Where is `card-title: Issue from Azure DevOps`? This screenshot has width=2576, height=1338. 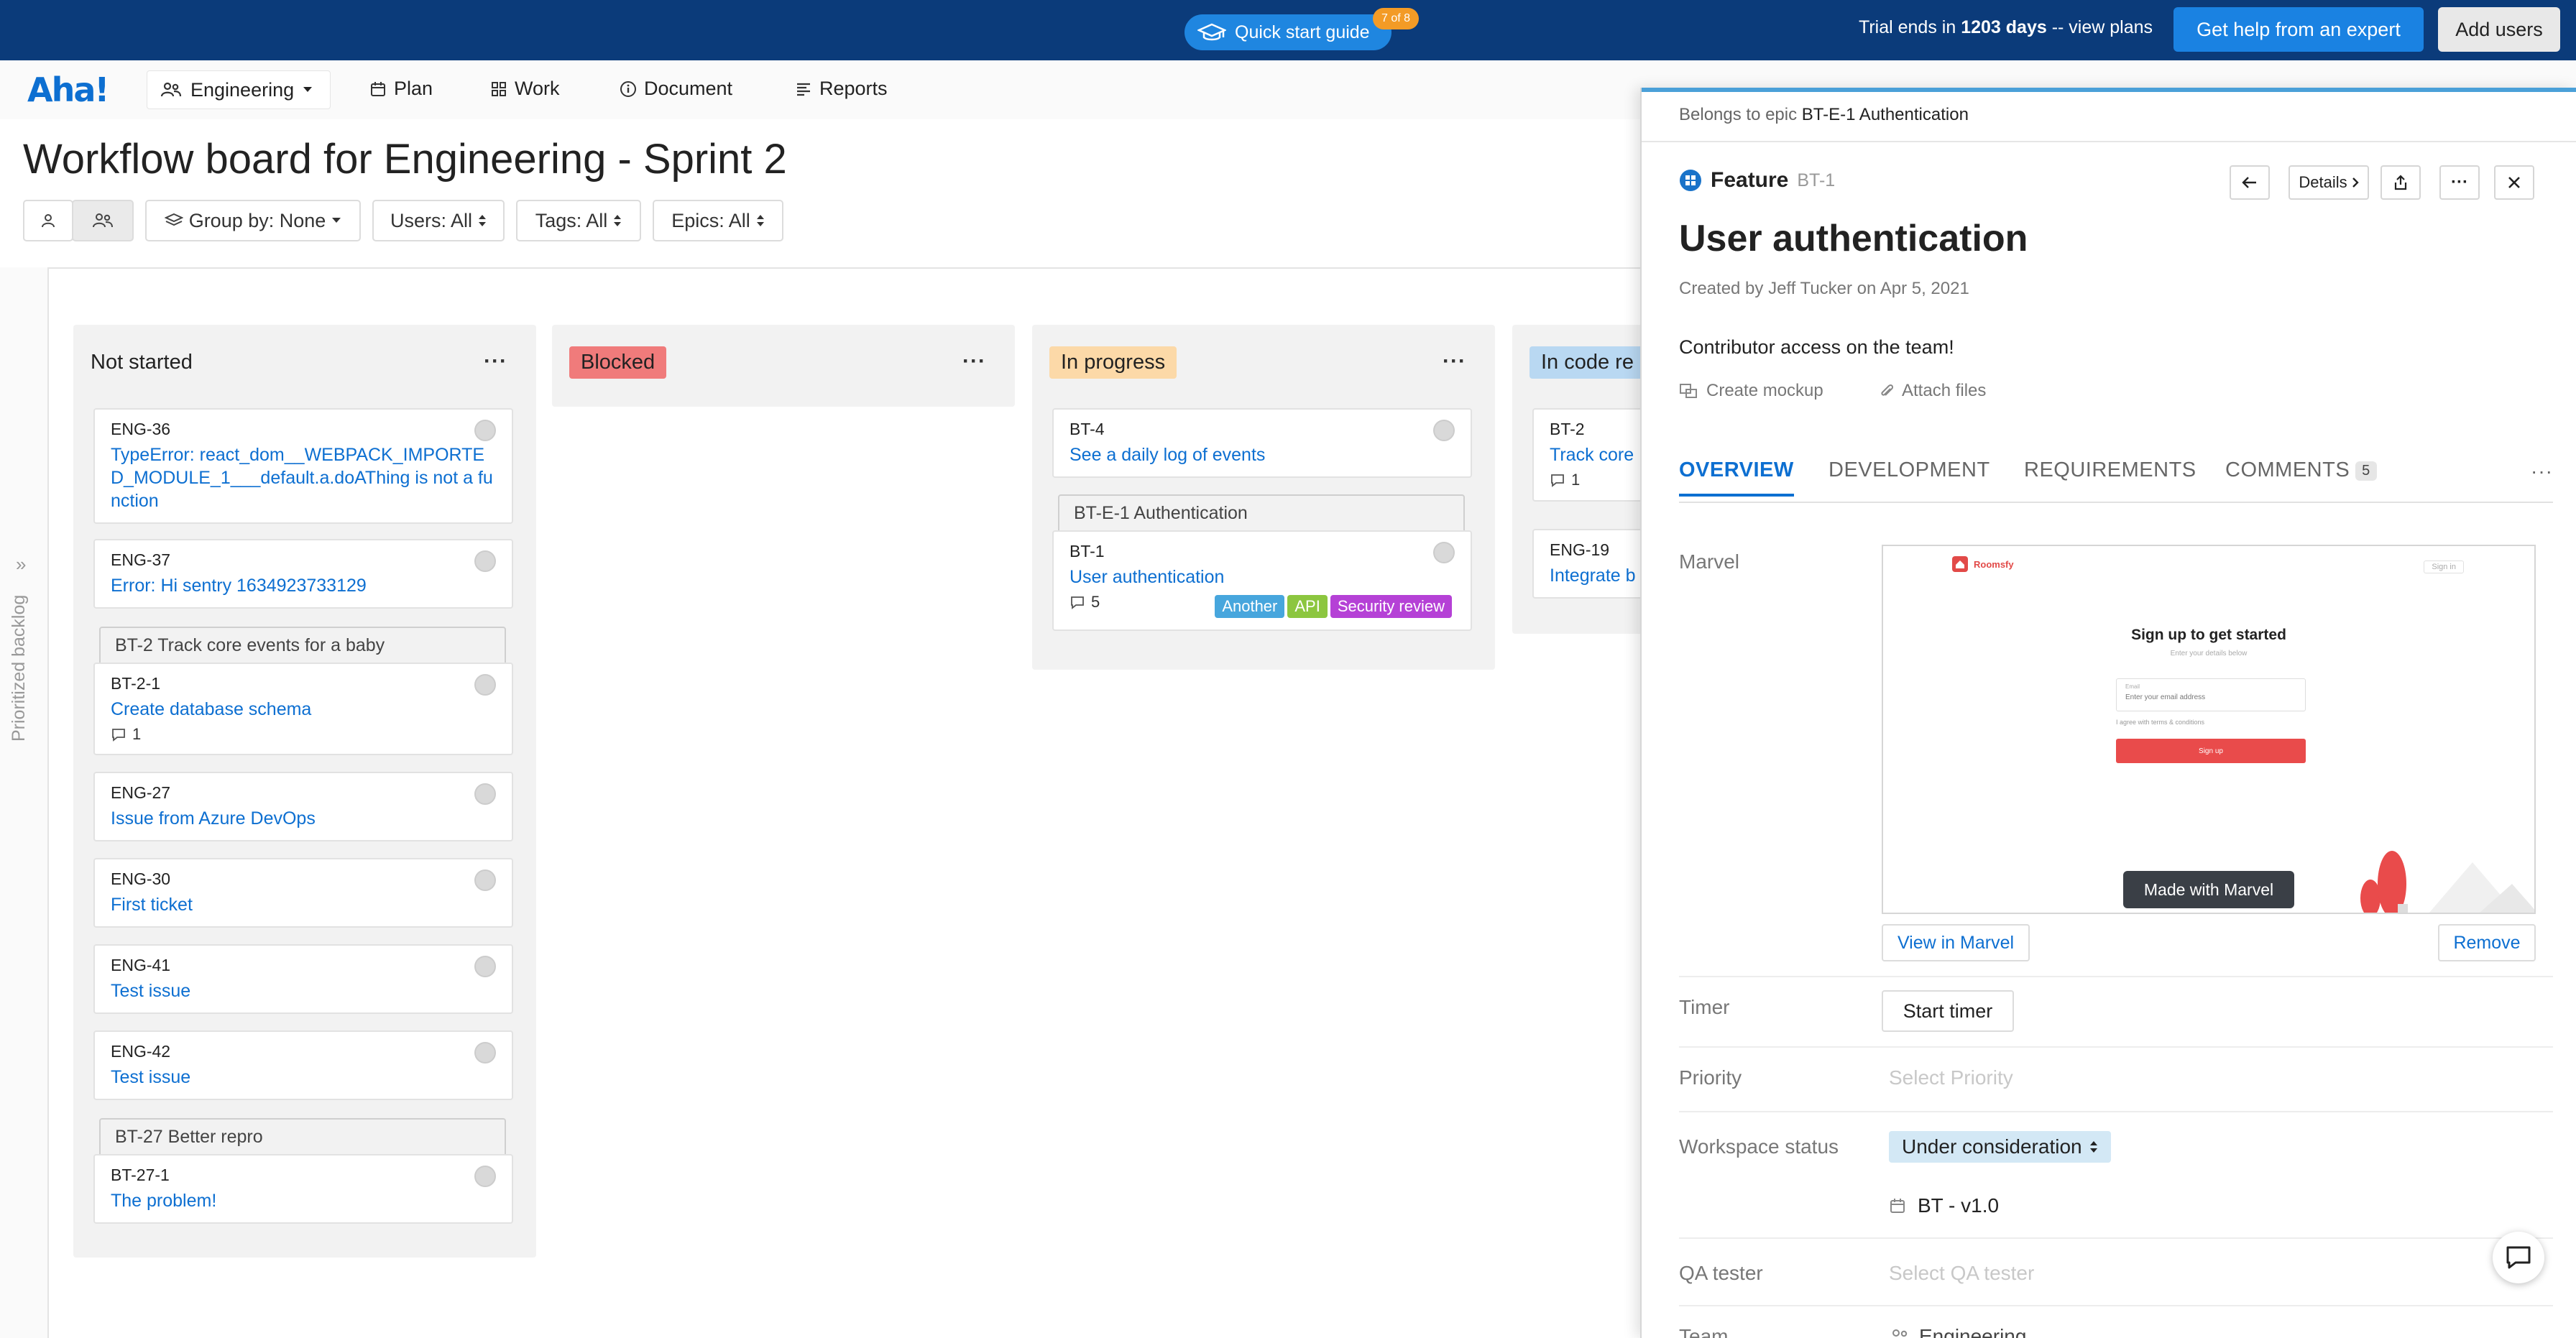 card-title: Issue from Azure DevOps is located at coordinates (303, 819).